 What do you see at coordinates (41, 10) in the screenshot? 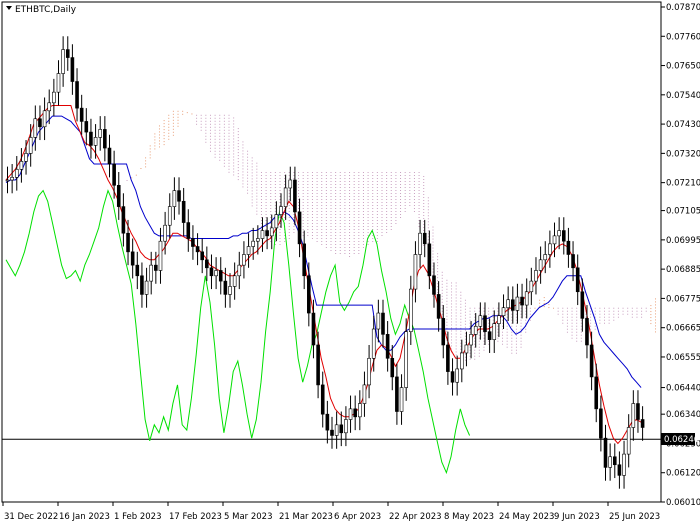
I see `symbol-header: ETHBTC,Daily` at bounding box center [41, 10].